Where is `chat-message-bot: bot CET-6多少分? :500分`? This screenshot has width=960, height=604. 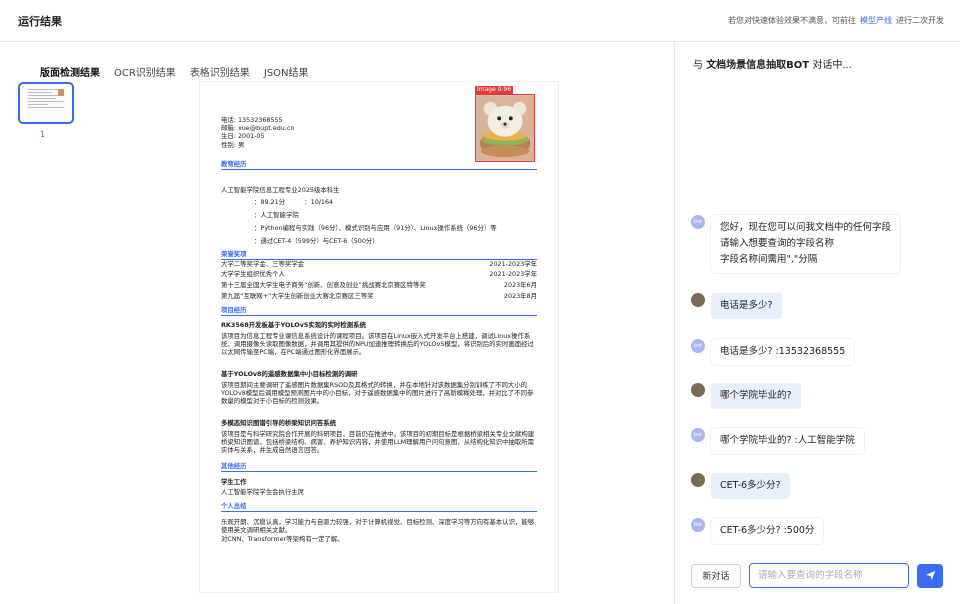 chat-message-bot: bot CET-6多少分? :500分 is located at coordinates (757, 531).